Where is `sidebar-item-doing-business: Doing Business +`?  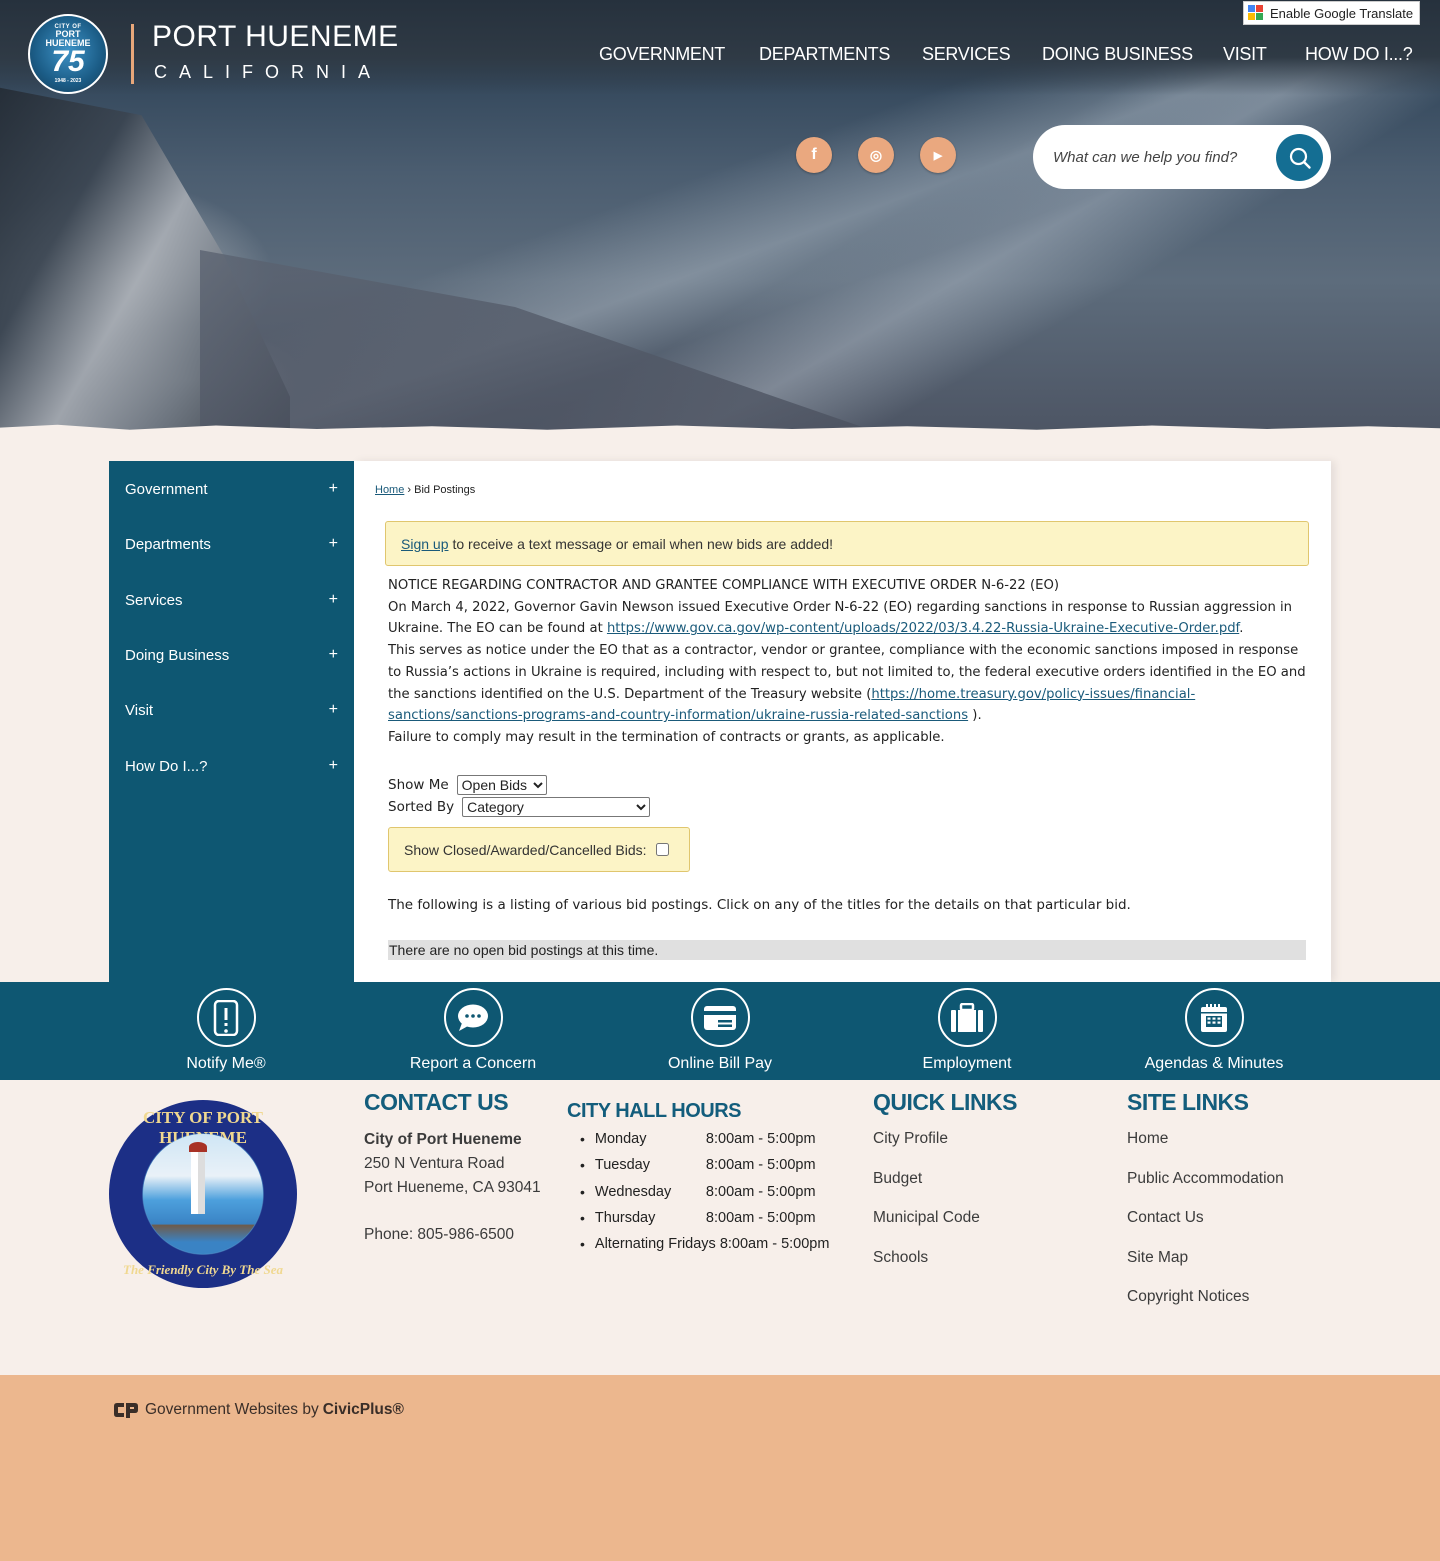
sidebar-item-doing-business: Doing Business + is located at coordinates (231, 655).